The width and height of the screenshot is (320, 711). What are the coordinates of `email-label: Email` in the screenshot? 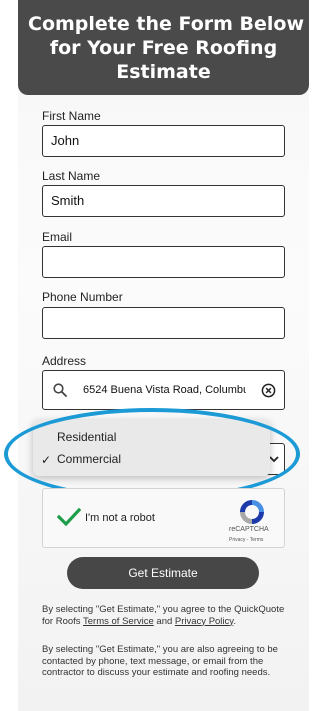 It's located at (57, 237).